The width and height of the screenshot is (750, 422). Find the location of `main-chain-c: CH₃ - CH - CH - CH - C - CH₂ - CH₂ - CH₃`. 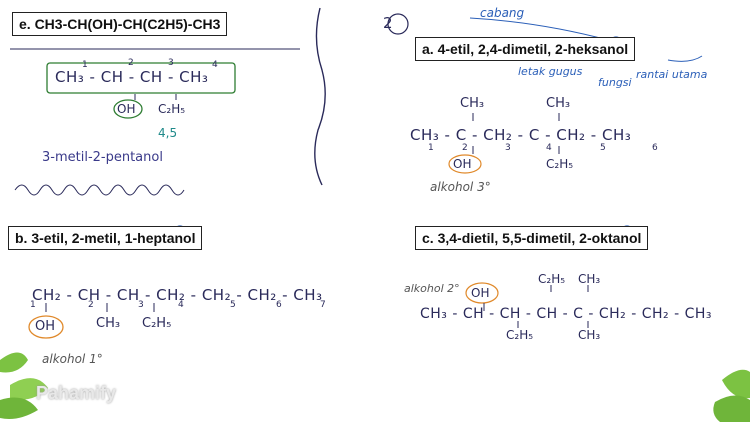

main-chain-c: CH₃ - CH - CH - CH - C - CH₂ - CH₂ - CH₃ is located at coordinates (566, 314).